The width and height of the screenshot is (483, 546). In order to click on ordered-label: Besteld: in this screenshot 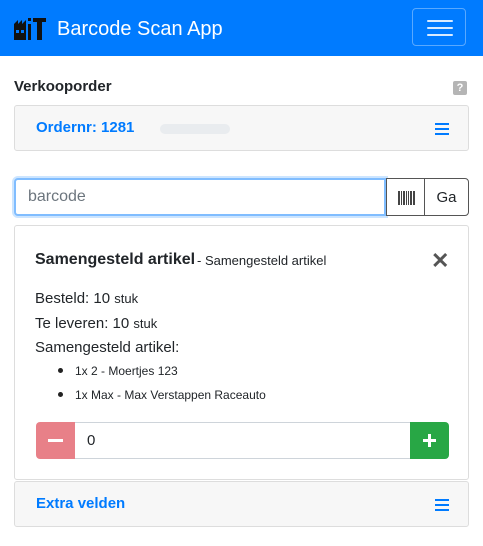, I will do `click(62, 298)`.